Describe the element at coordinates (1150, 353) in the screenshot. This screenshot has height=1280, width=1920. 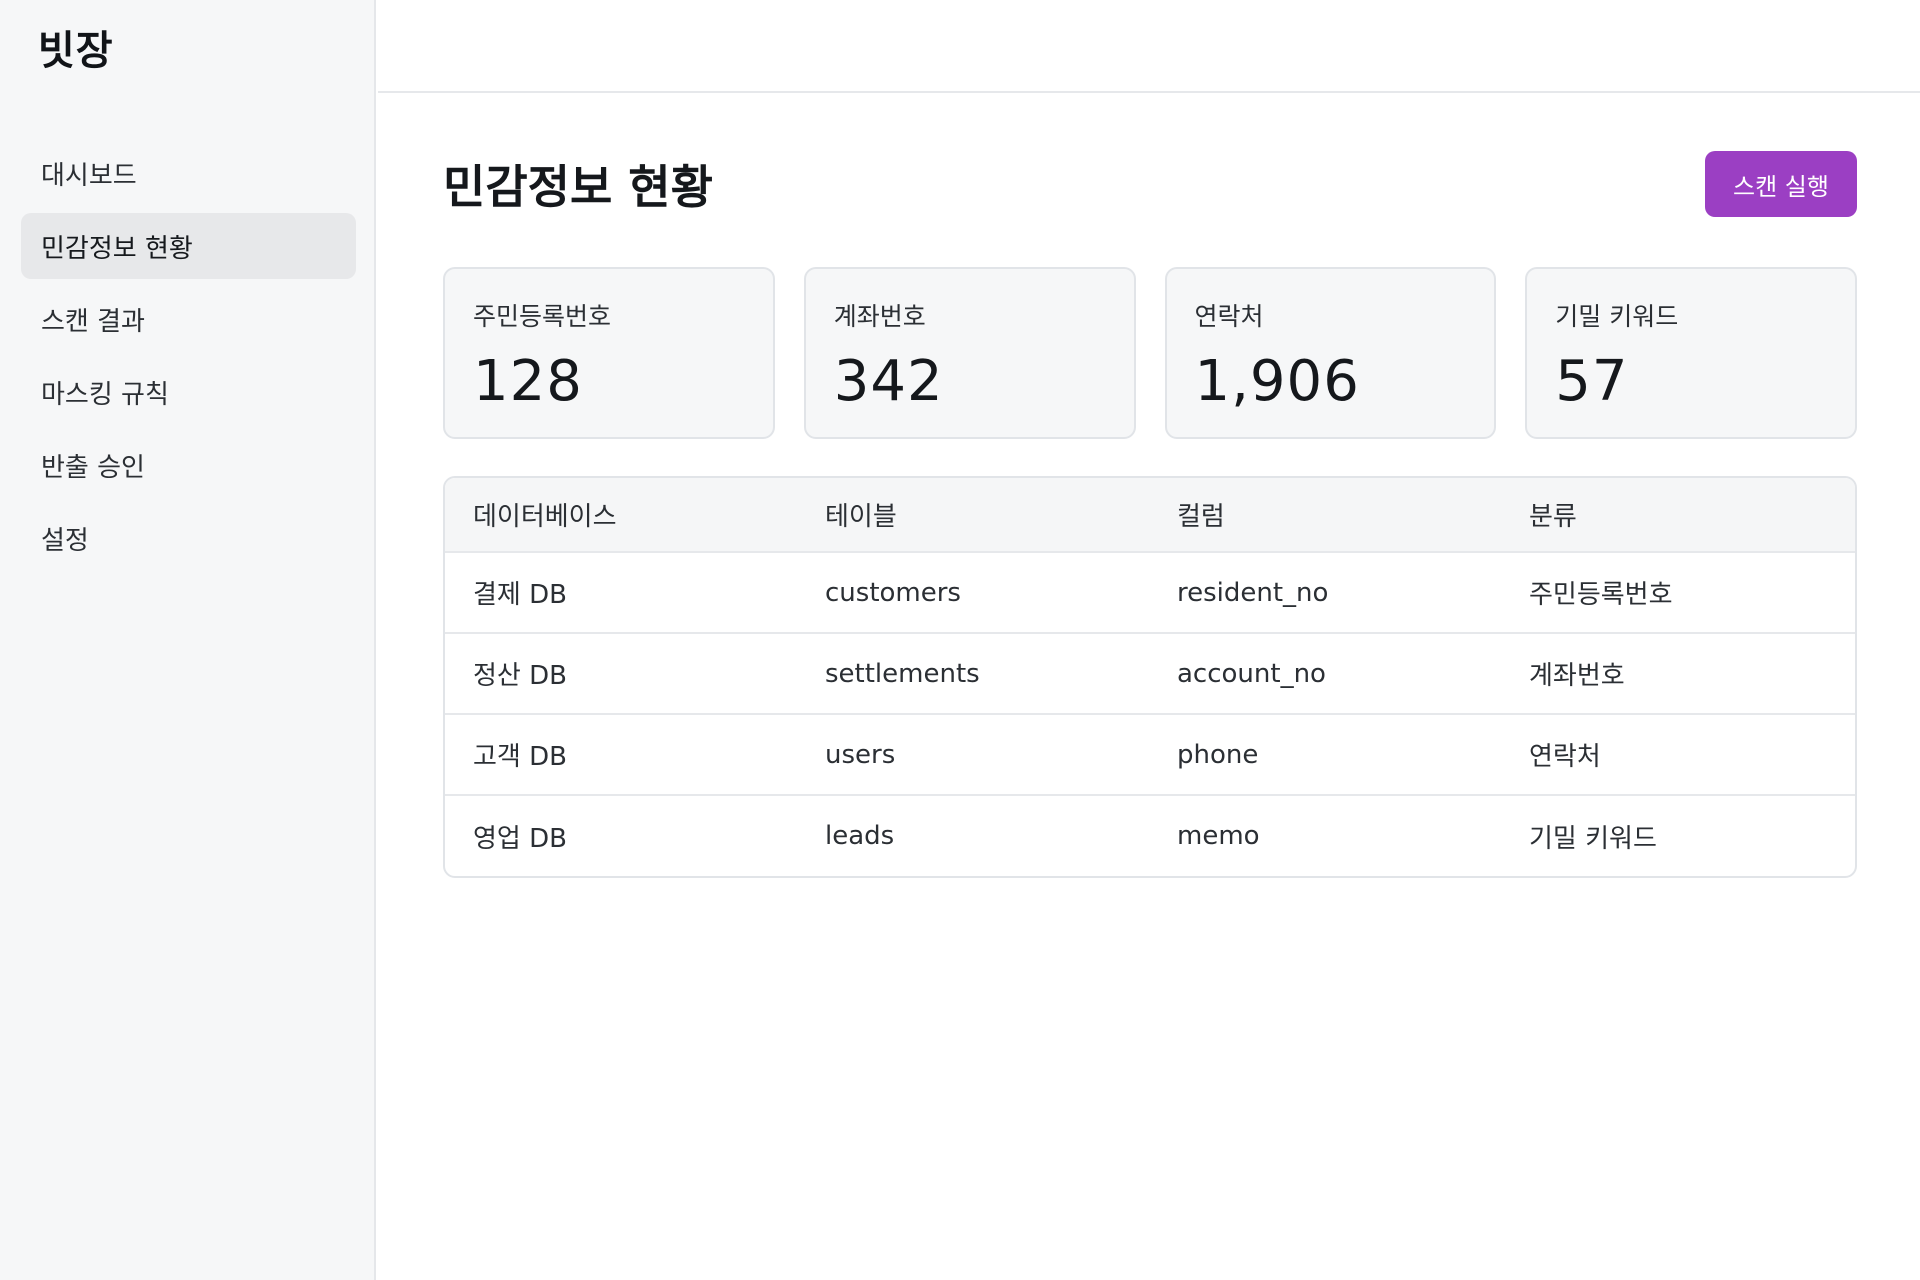
I see `stat-cards: 주민등록번호 128 계좌번호 342 연락처 1,906 기밀 키워드 57` at that location.